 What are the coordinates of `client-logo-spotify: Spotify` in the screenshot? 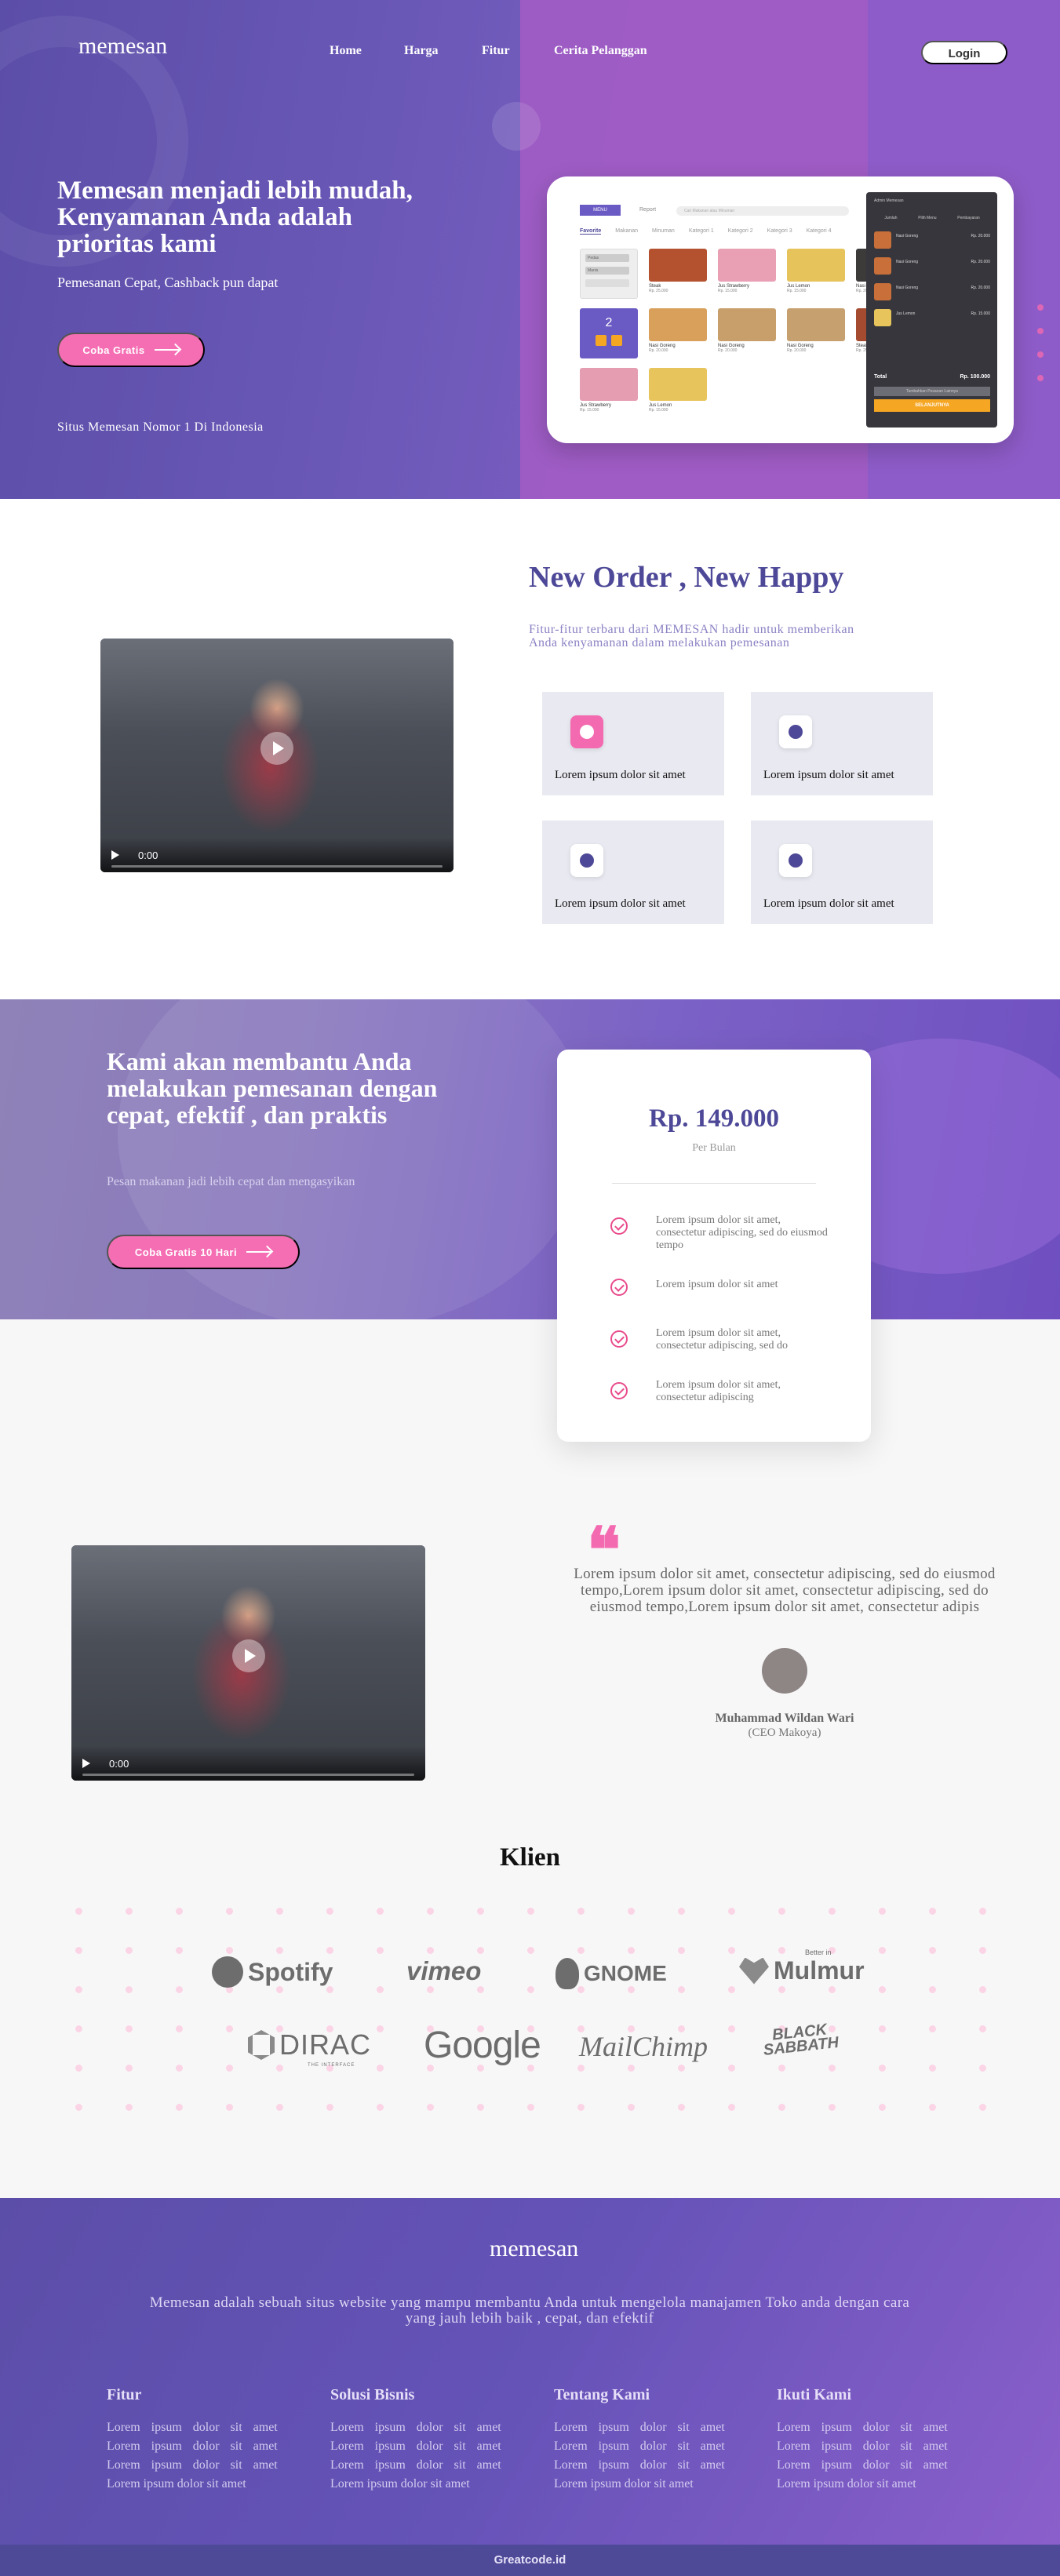 It's located at (273, 1972).